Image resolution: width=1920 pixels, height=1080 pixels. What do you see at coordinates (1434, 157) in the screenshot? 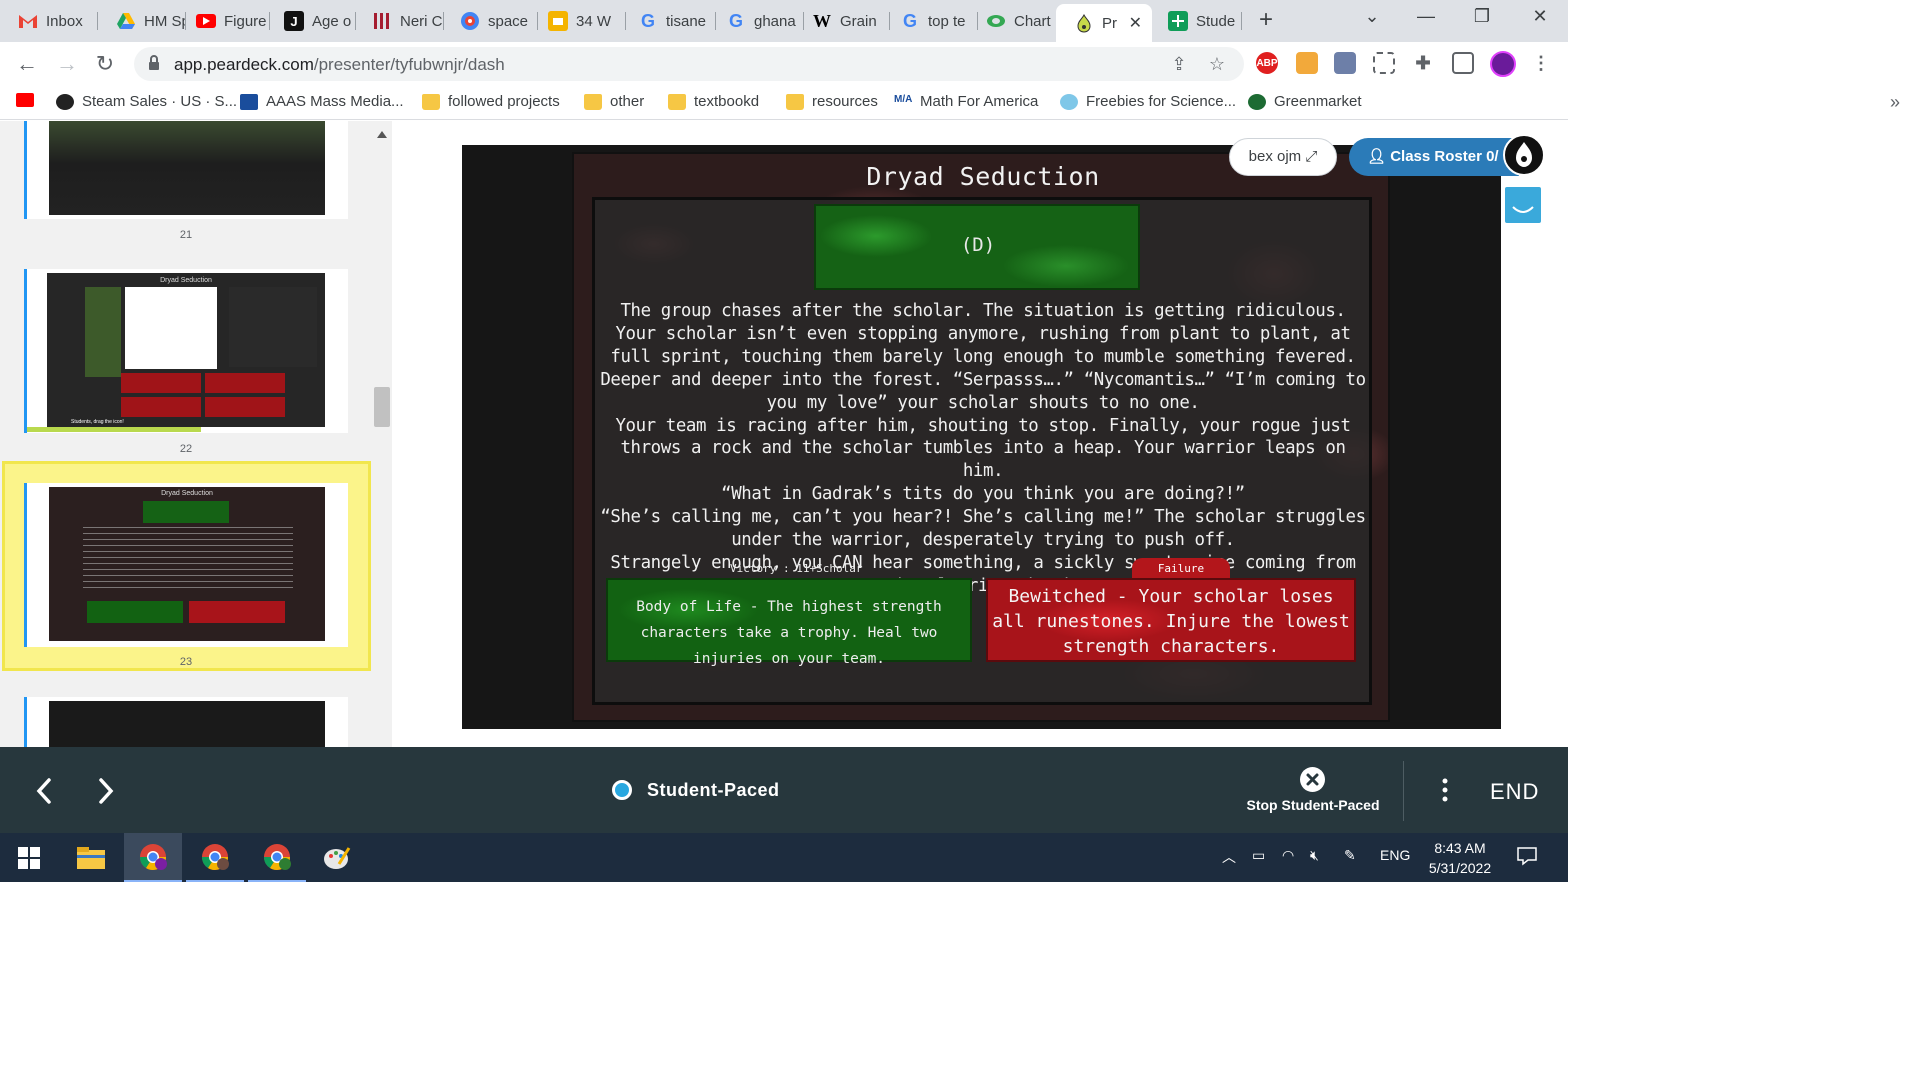
I see `class-roster-button: 👤︎ Class Roster 0/` at bounding box center [1434, 157].